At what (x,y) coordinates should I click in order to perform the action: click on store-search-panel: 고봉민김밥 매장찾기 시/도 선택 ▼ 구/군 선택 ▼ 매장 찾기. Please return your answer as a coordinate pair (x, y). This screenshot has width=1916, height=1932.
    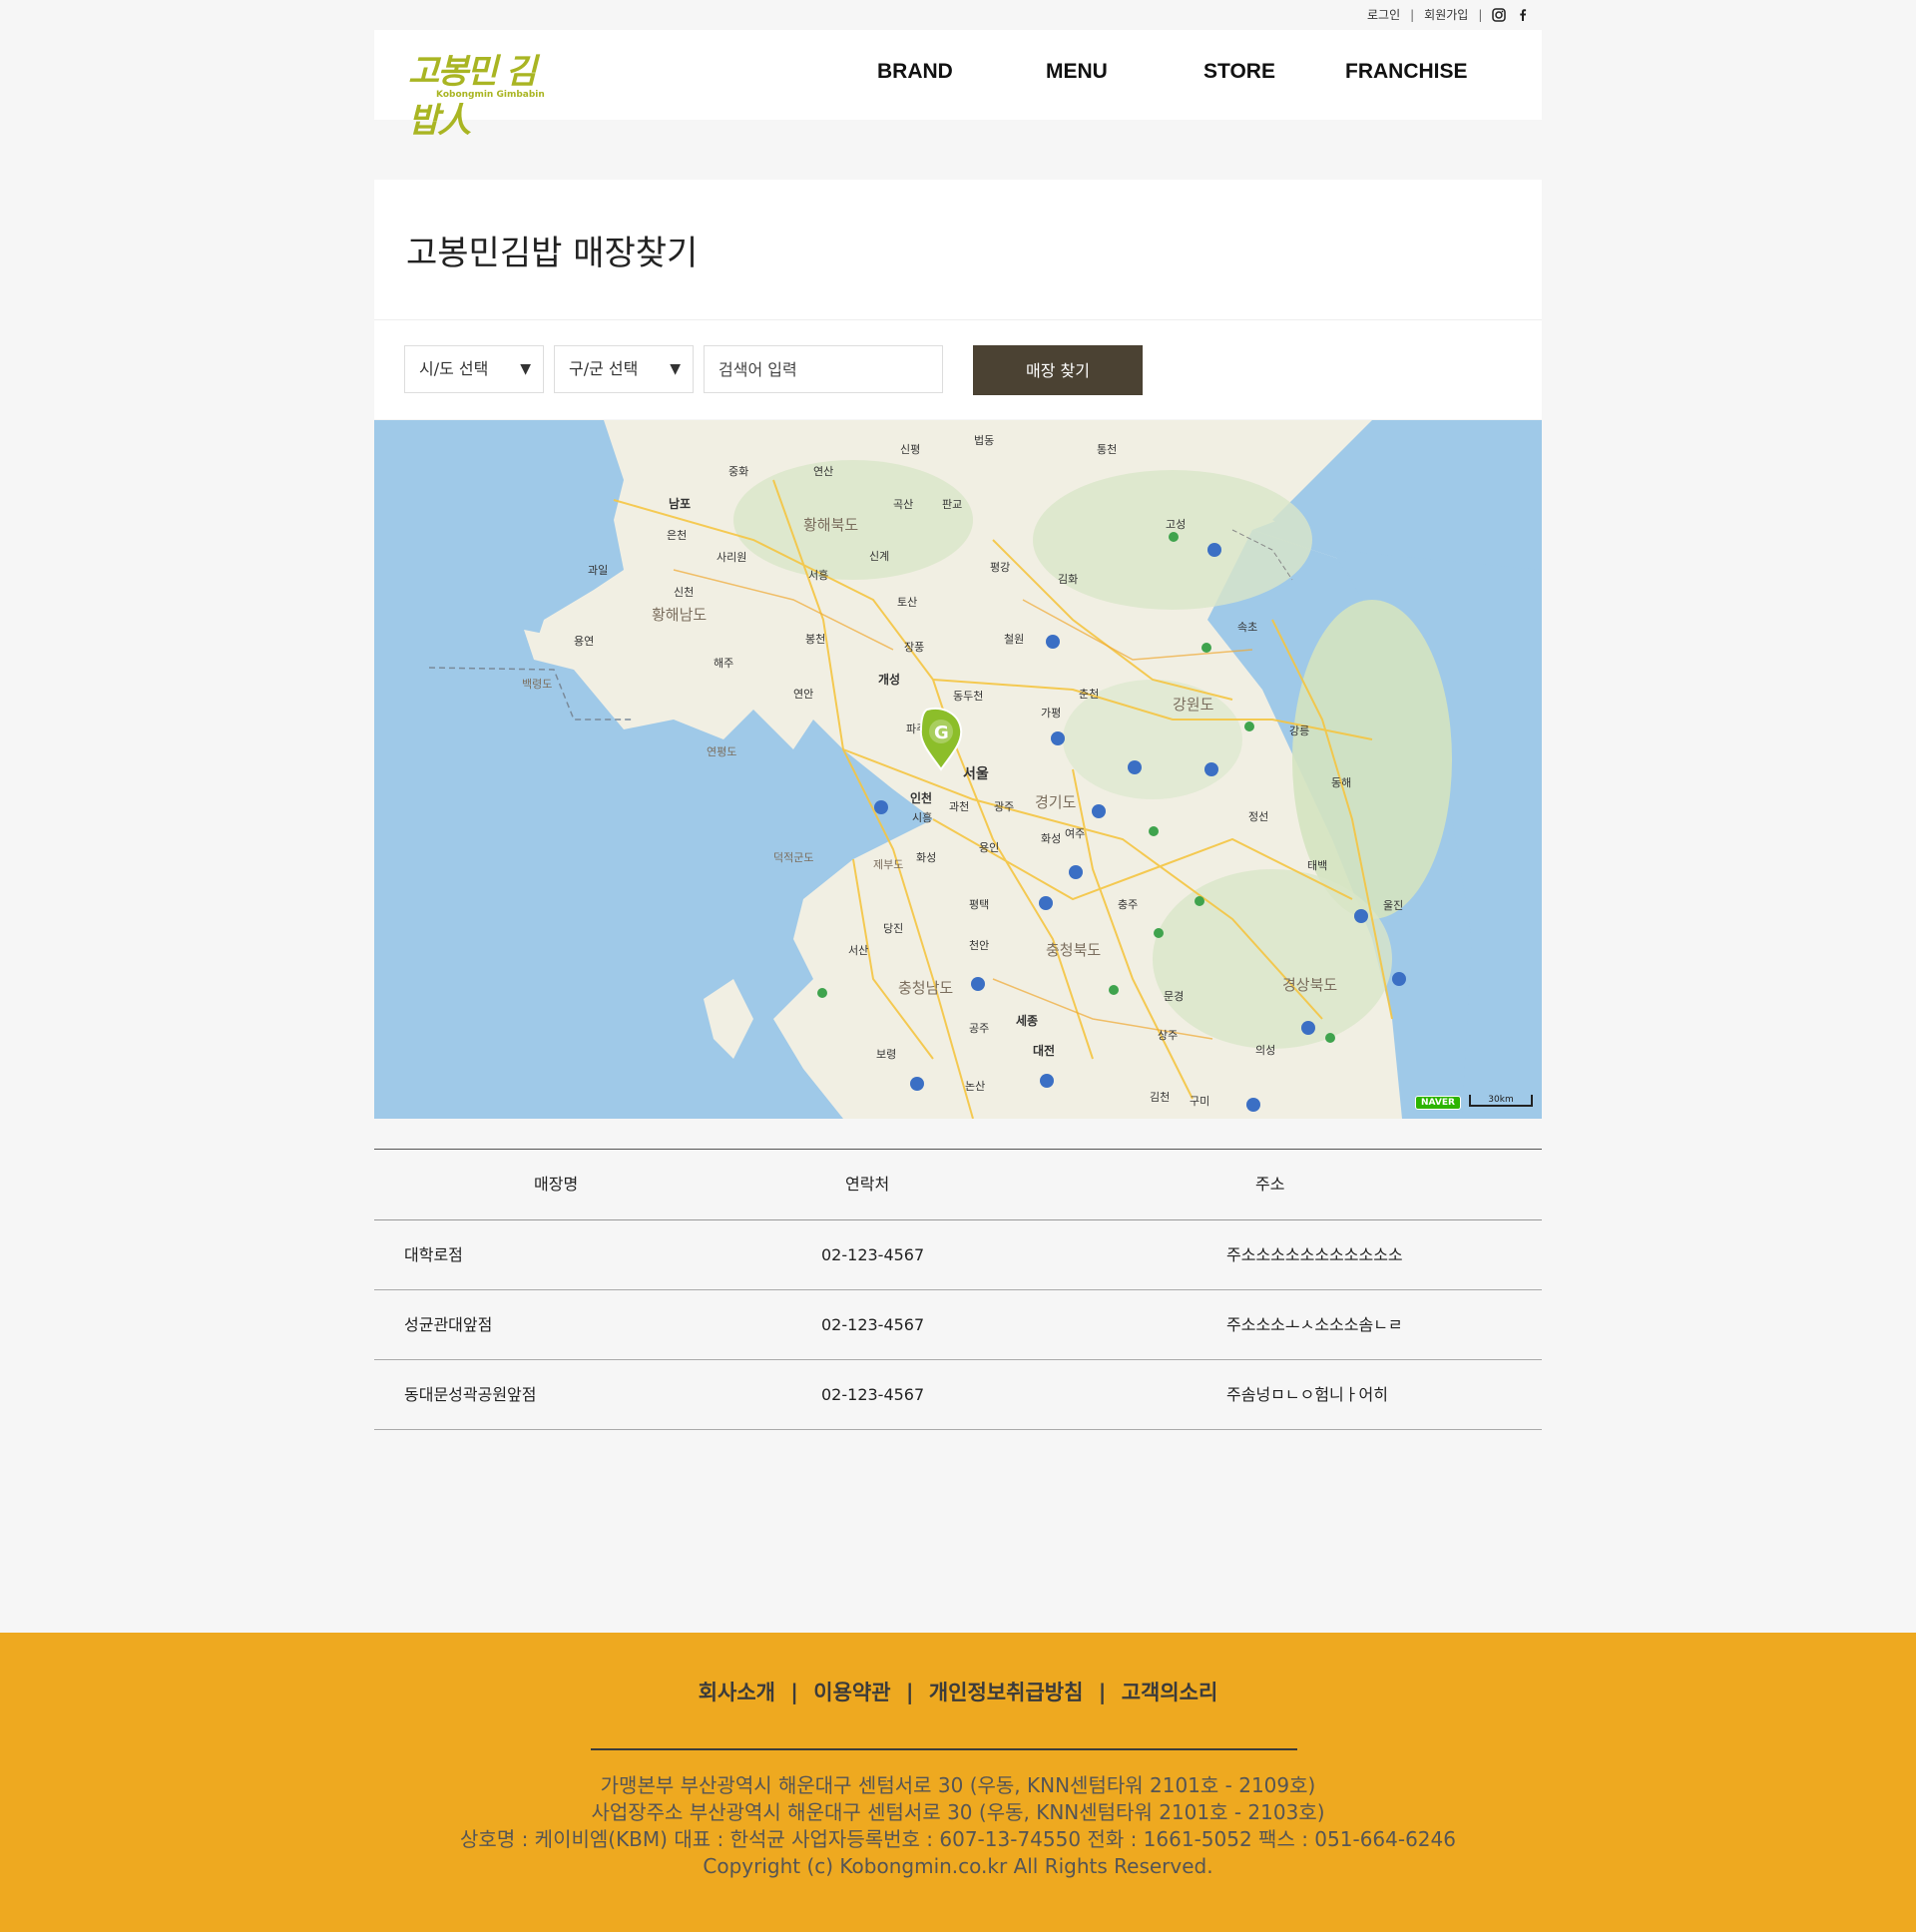
    Looking at the image, I should click on (958, 299).